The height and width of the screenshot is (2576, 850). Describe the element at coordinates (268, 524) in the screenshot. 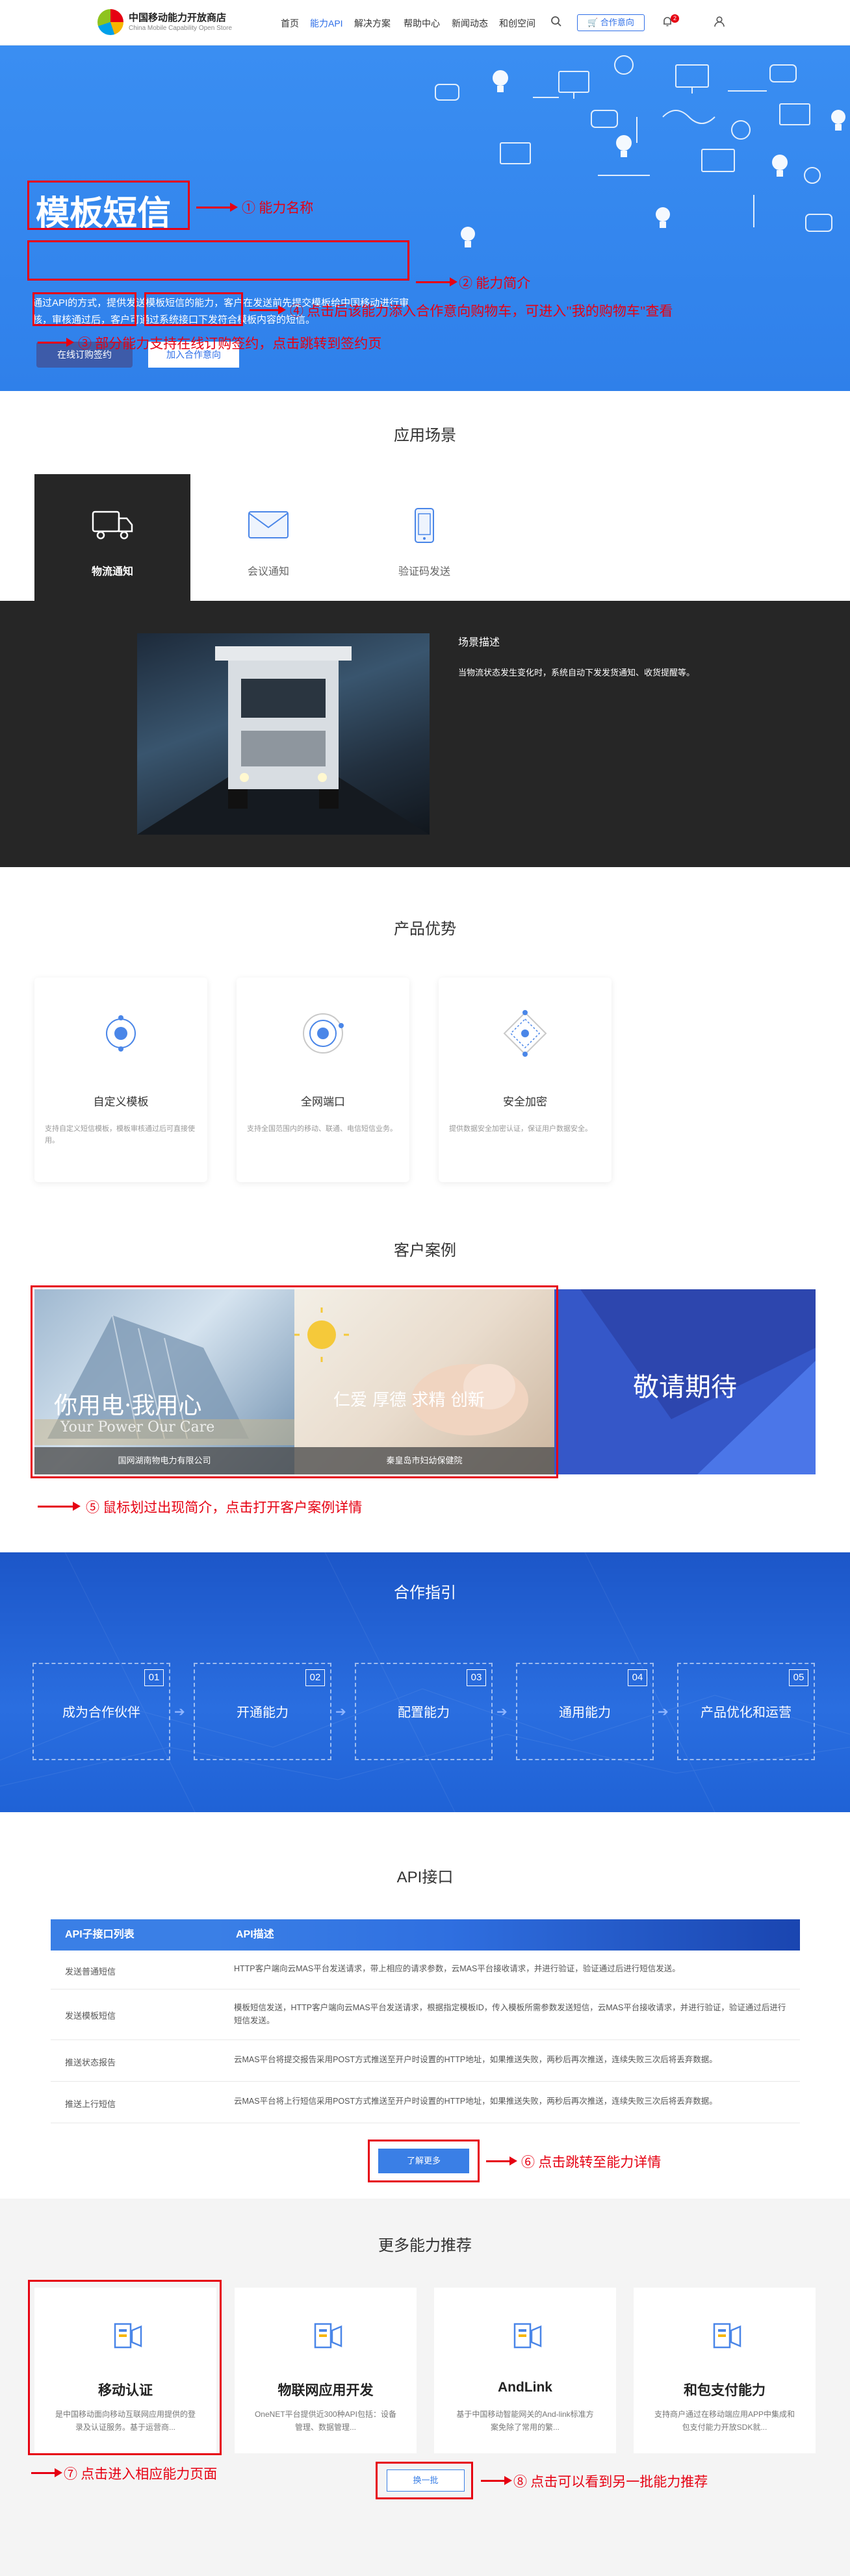

I see `mail-icon` at that location.